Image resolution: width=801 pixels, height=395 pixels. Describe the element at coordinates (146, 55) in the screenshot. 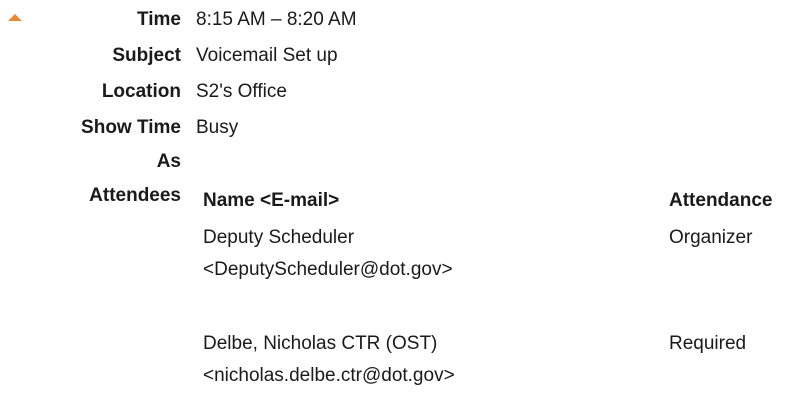

I see `subject-label: Subject` at that location.